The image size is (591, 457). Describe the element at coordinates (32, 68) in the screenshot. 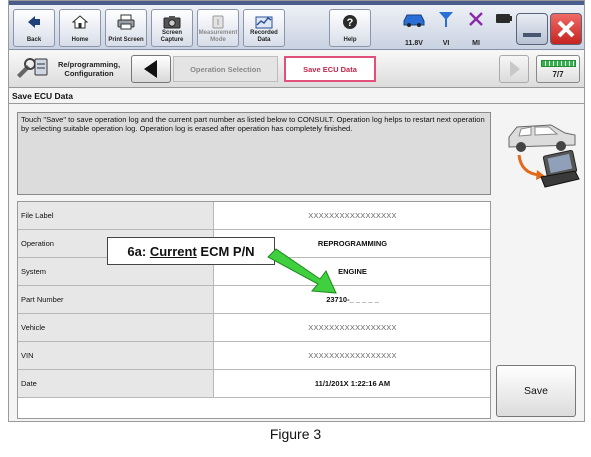

I see `wrench-ecu-icon` at that location.